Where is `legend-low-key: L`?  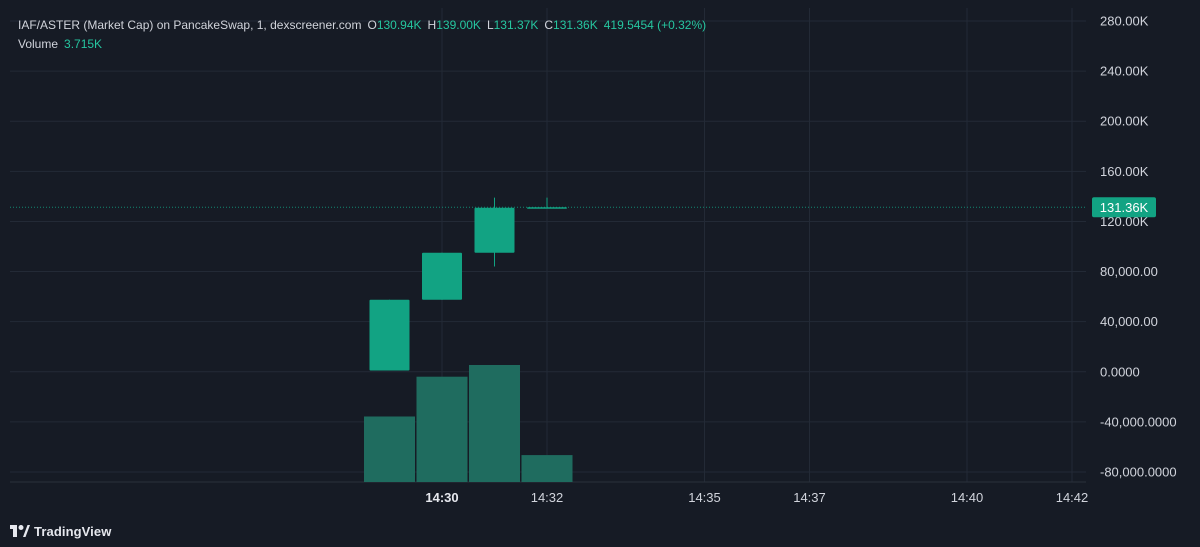
legend-low-key: L is located at coordinates (490, 25).